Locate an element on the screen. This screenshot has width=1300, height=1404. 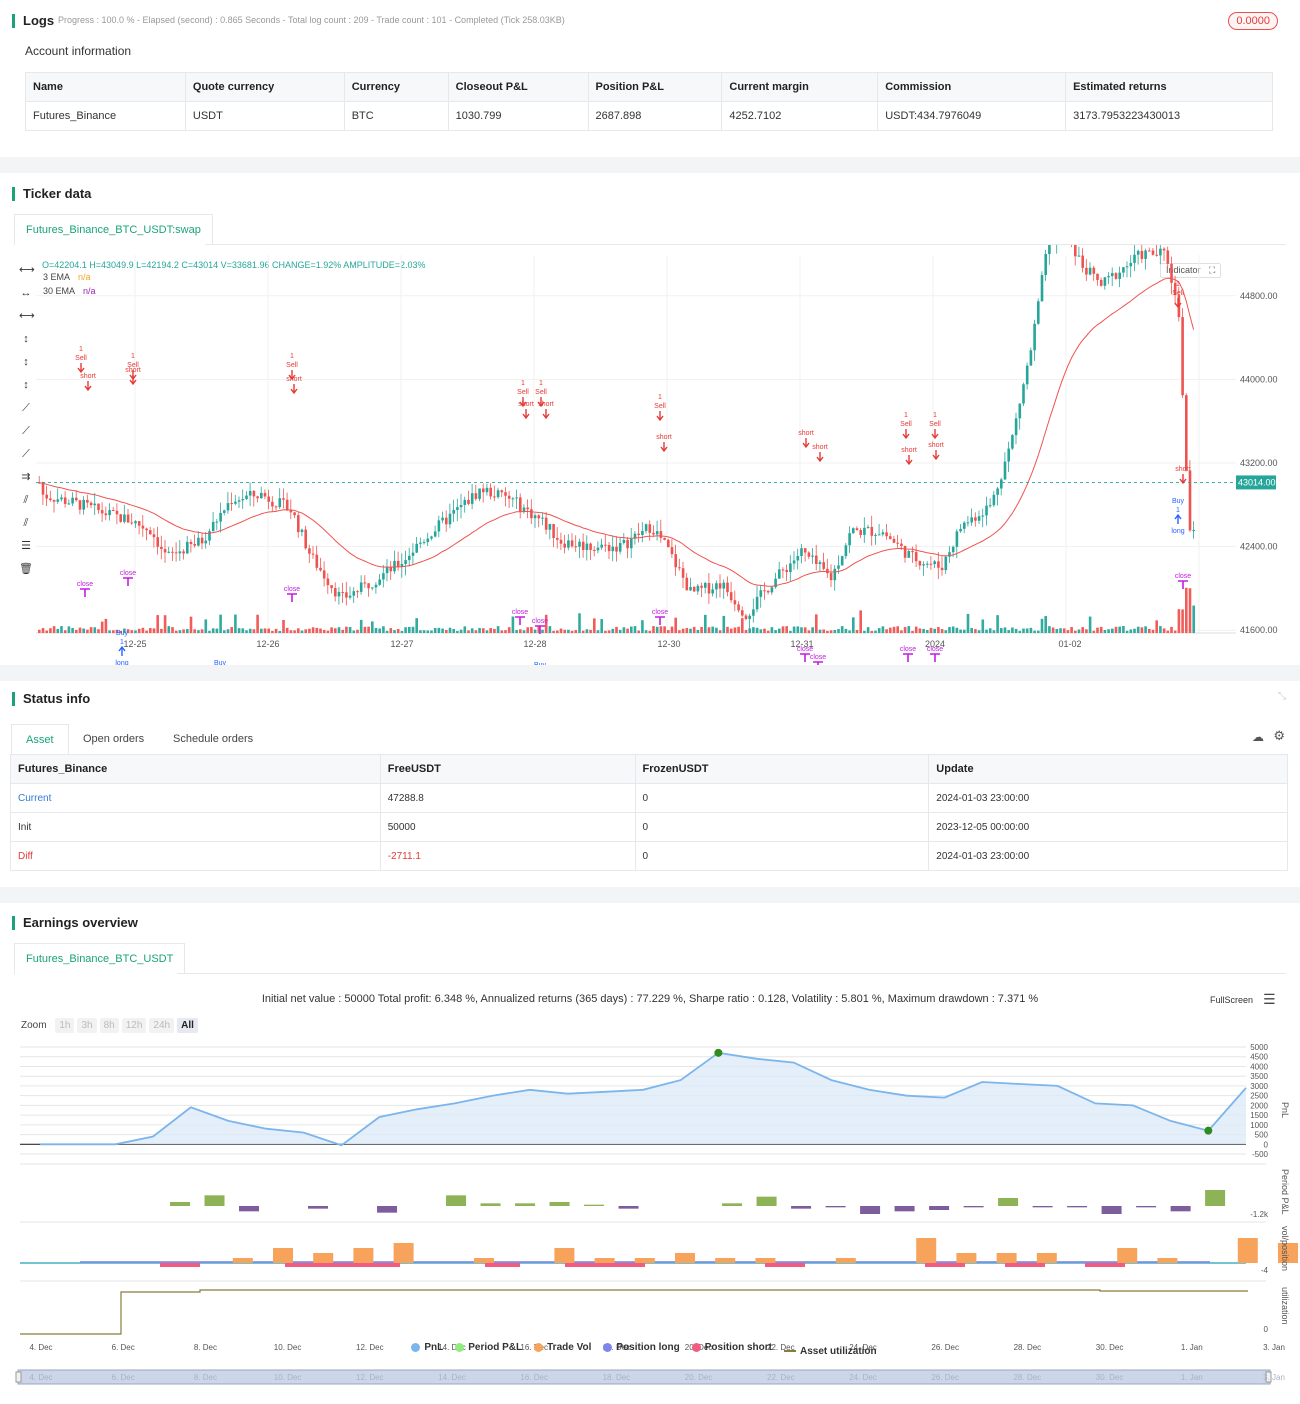
signal-short-label: short is located at coordinates (820, 447).